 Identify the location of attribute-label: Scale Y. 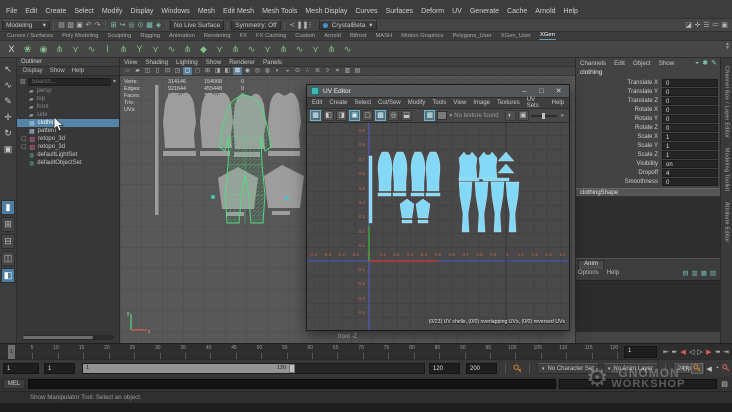
(619, 146).